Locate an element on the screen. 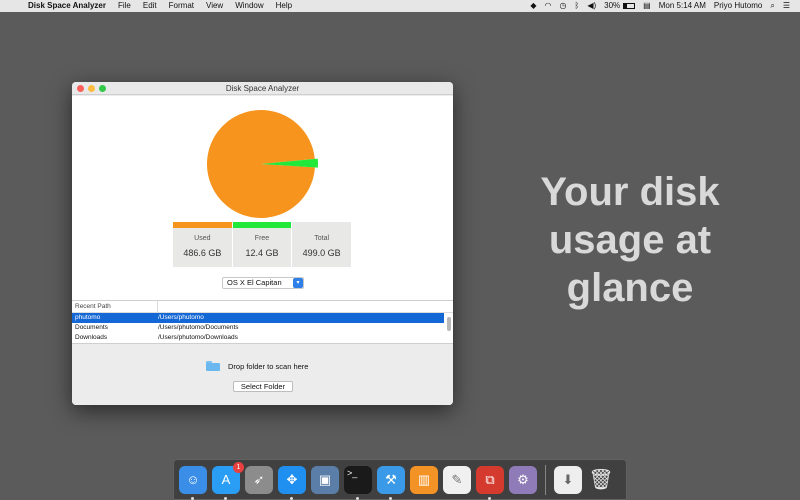  volume-icon: ◀) is located at coordinates (591, 6).